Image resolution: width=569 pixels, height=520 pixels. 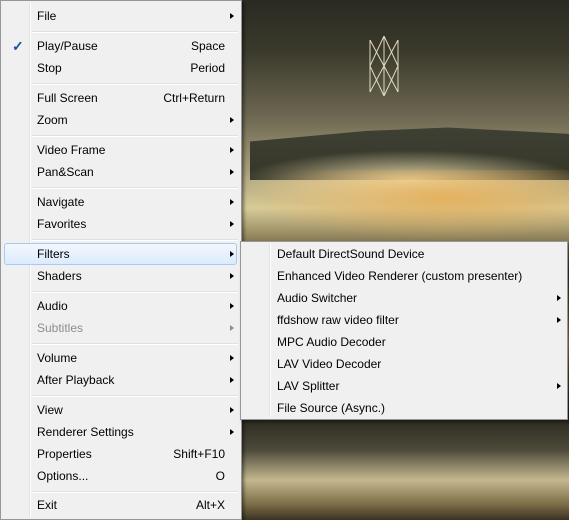 I want to click on menu-item-video-frame: Video Frame, so click(x=120, y=150).